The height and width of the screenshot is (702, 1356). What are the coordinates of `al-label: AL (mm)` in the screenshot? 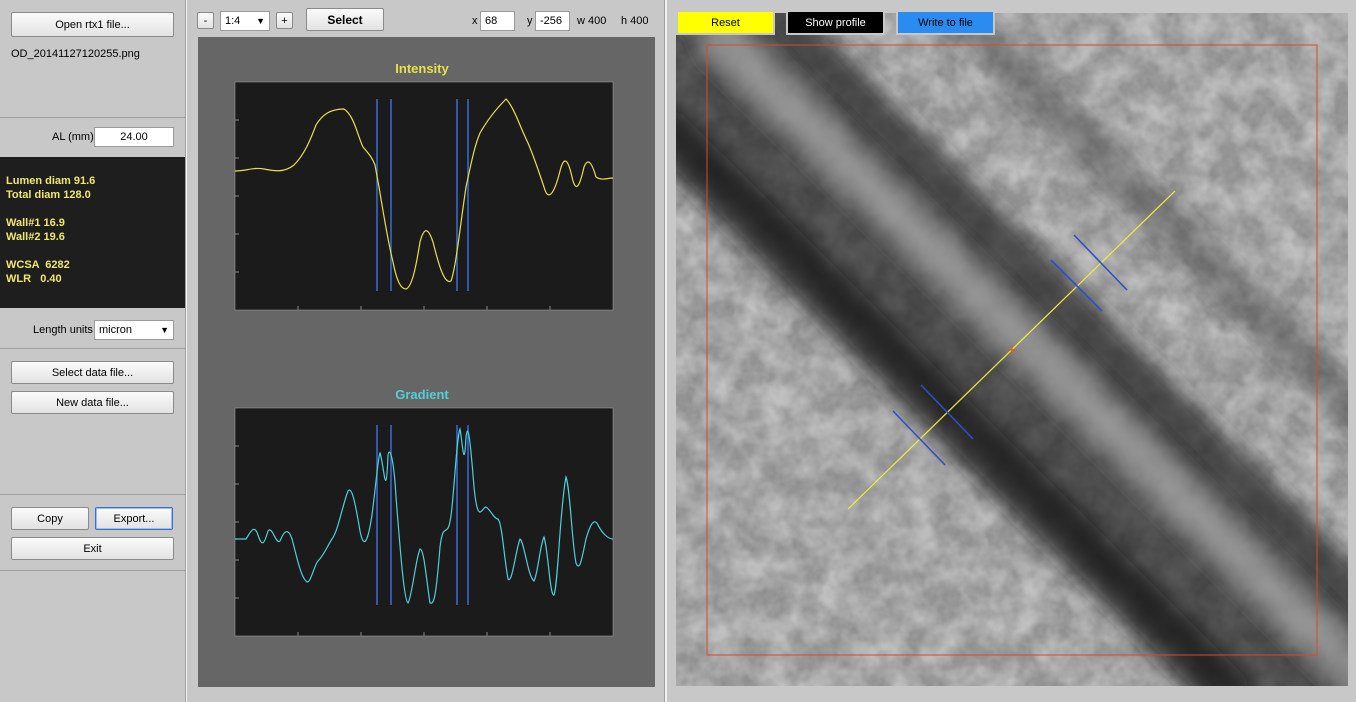 It's located at (73, 137).